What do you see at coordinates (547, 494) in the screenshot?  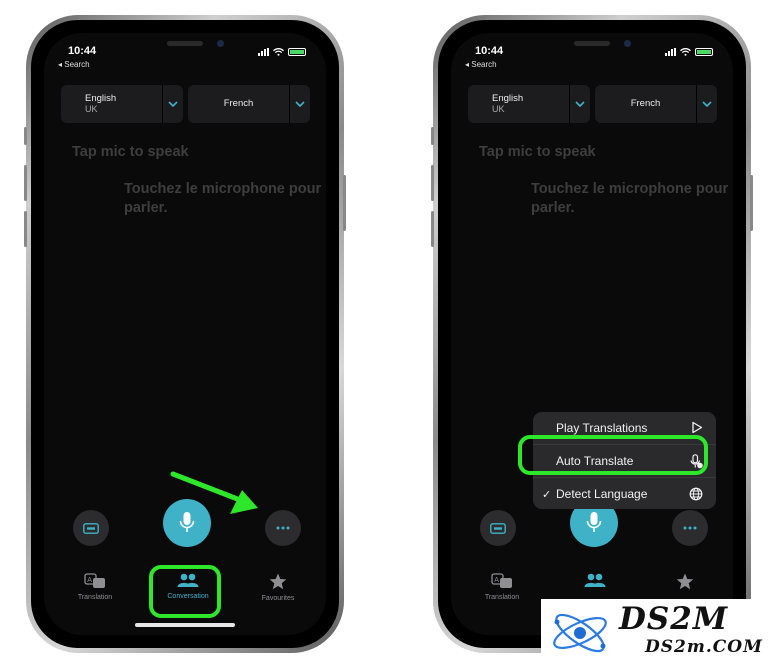 I see `checkmark-icon: ✓` at bounding box center [547, 494].